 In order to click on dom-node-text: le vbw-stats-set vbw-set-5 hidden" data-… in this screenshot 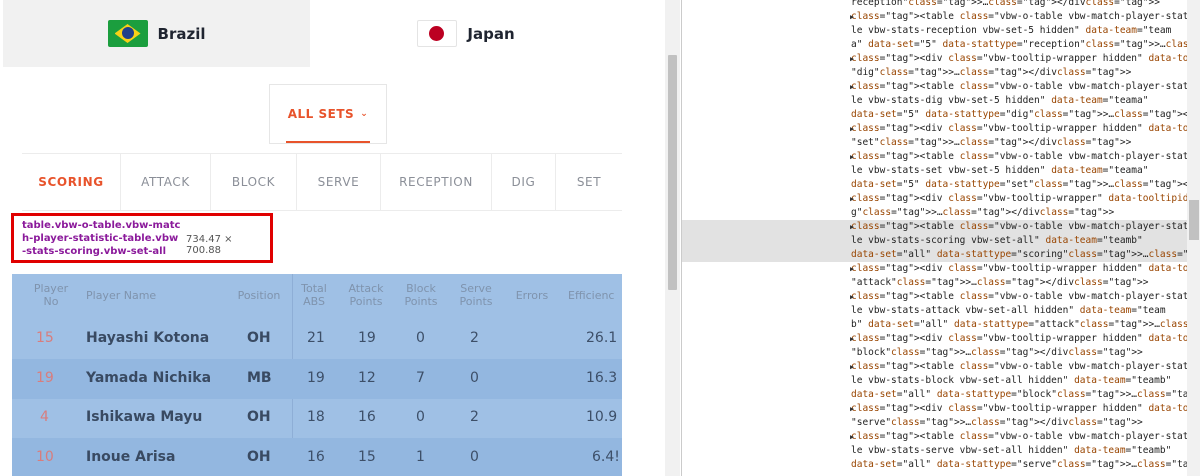, I will do `click(1000, 170)`.